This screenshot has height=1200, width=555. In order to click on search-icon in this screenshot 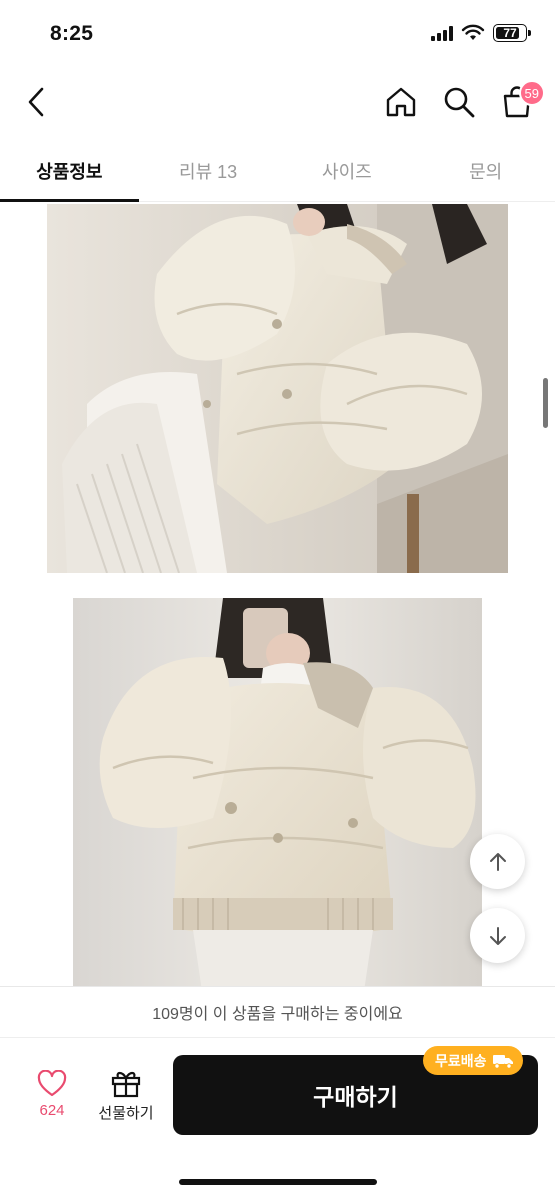, I will do `click(459, 102)`.